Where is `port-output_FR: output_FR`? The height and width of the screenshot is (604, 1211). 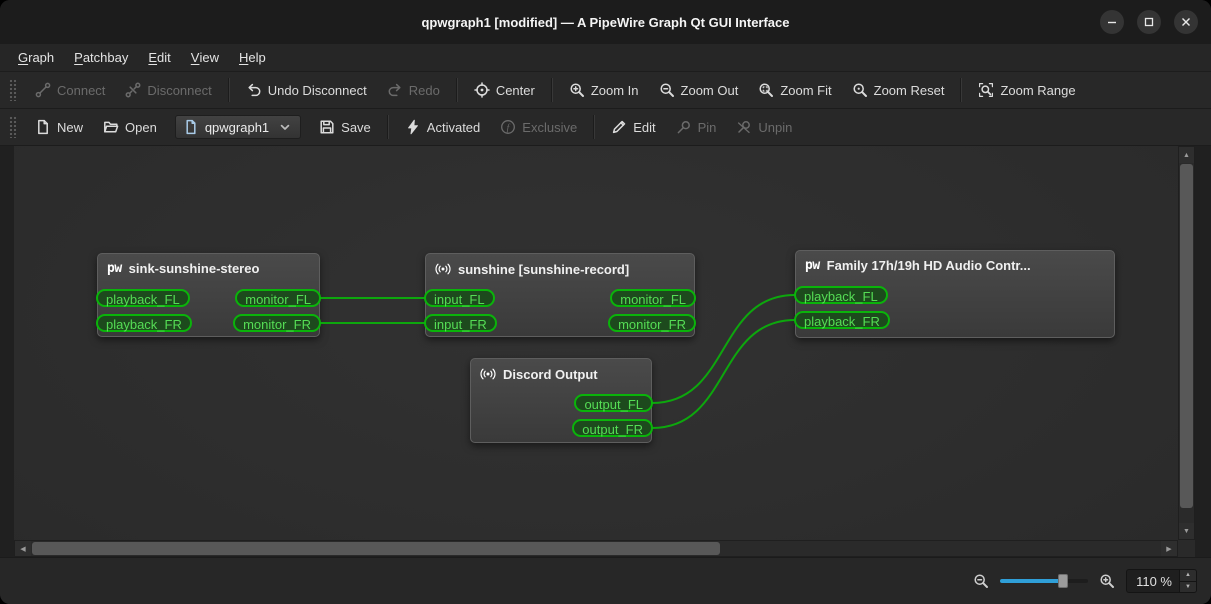
port-output_FR: output_FR is located at coordinates (612, 428).